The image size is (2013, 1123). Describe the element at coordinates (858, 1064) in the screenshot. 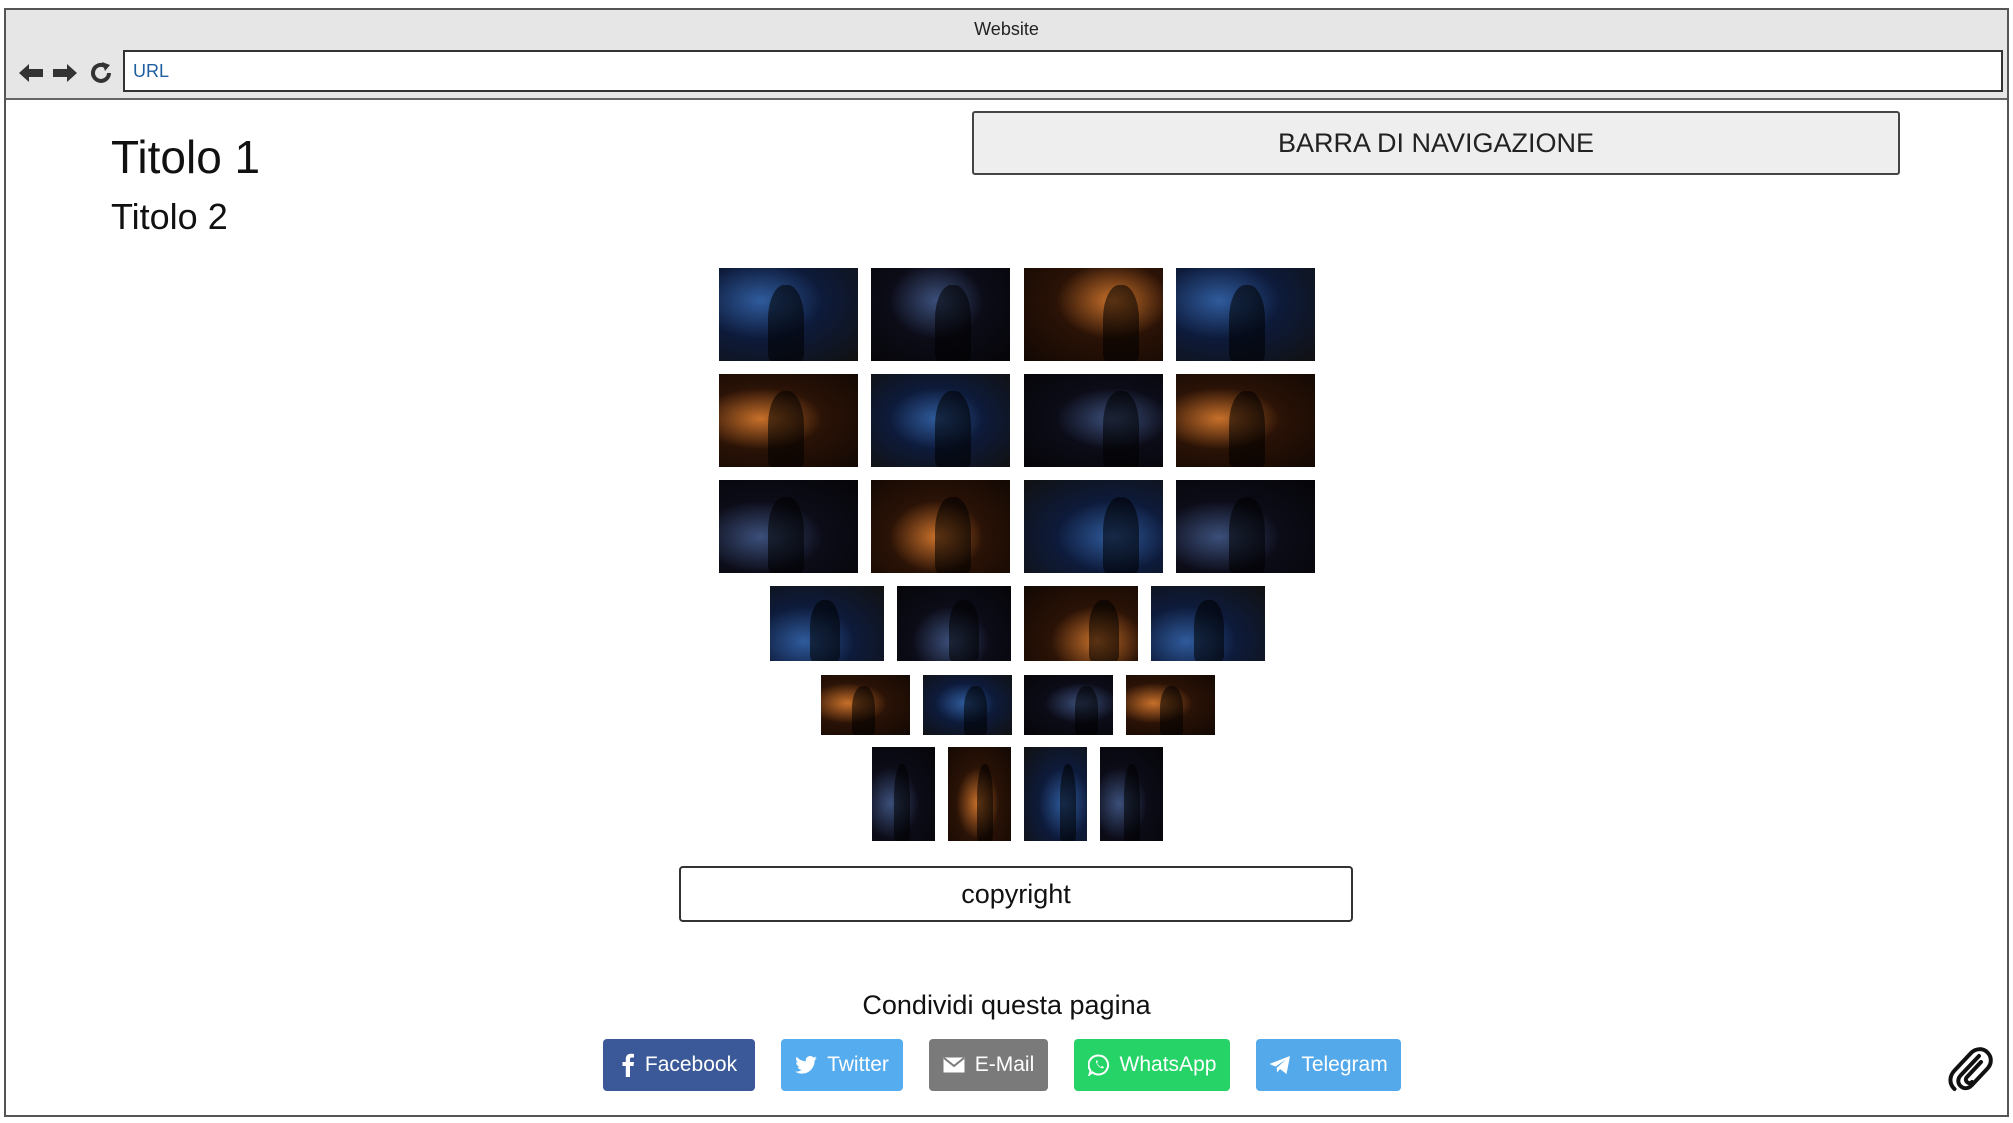

I see `share-twitter-label: Twitter` at that location.